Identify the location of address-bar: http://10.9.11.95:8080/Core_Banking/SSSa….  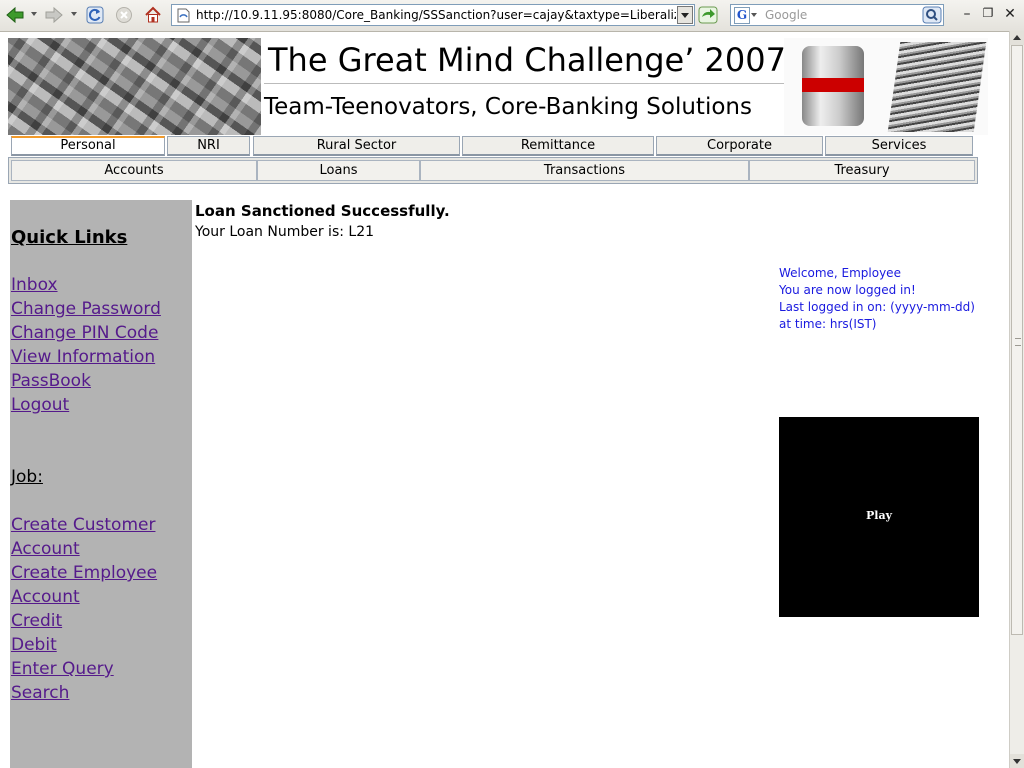
(433, 15).